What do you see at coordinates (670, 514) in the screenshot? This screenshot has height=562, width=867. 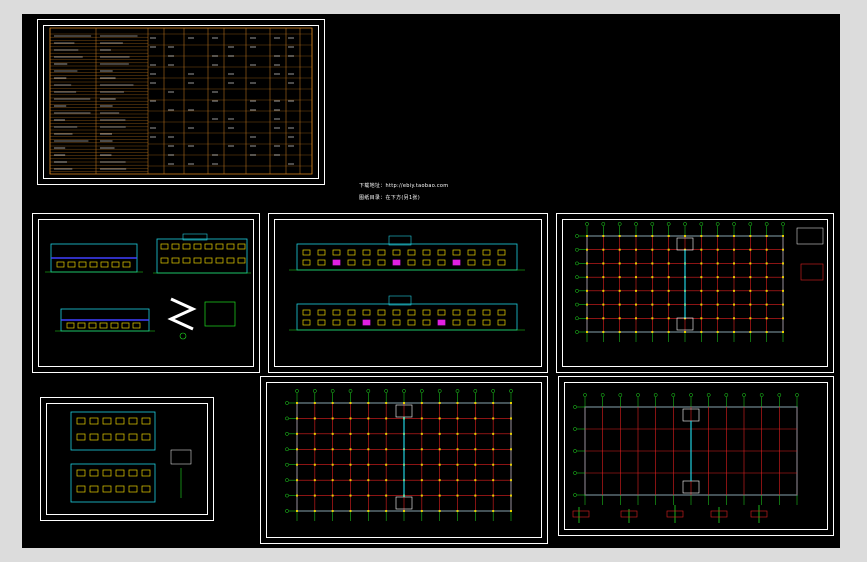 I see `detail-callouts` at bounding box center [670, 514].